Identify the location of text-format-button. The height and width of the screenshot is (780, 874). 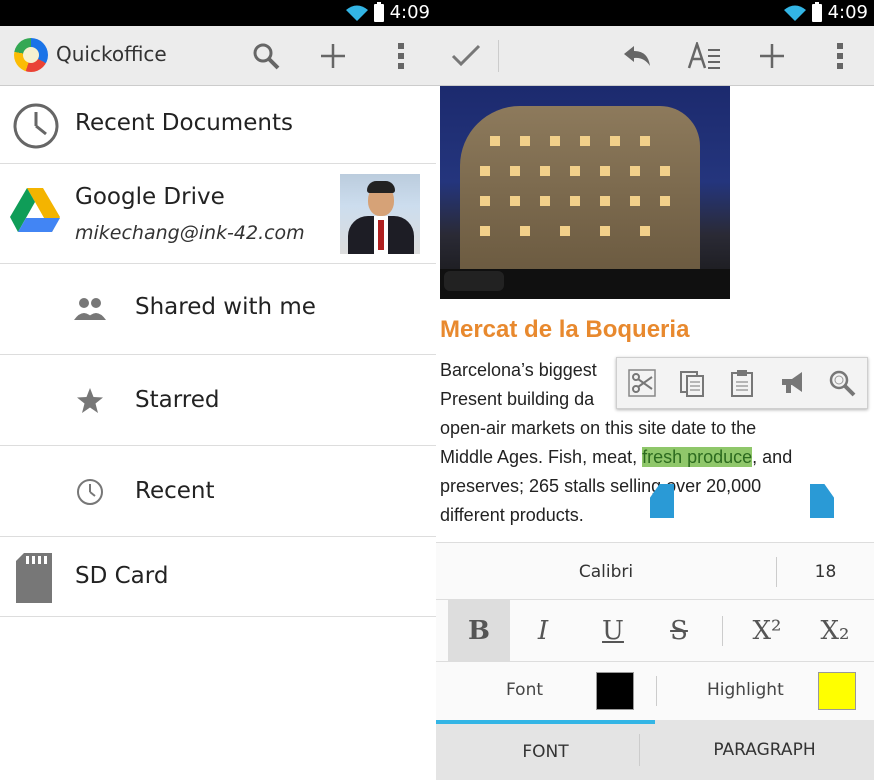
(704, 56).